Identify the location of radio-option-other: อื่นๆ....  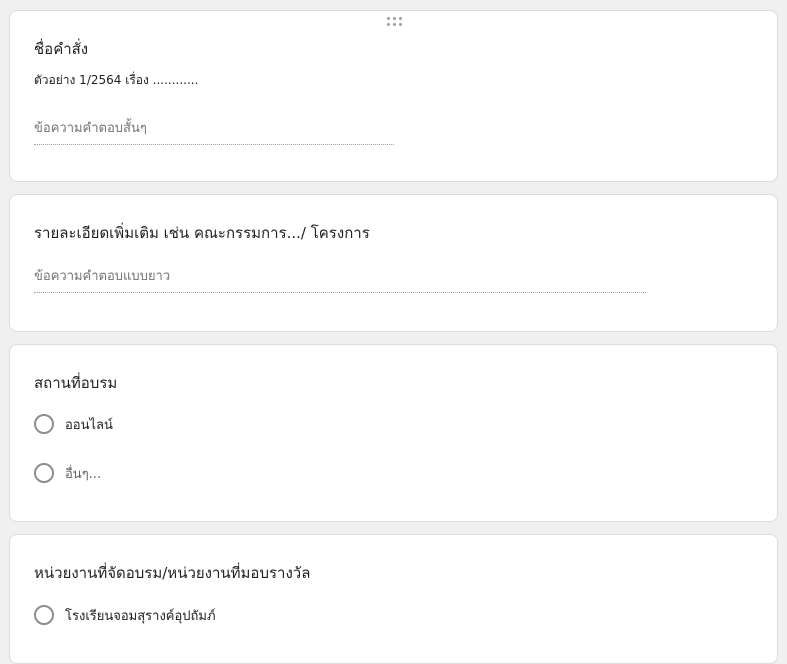
(67, 473).